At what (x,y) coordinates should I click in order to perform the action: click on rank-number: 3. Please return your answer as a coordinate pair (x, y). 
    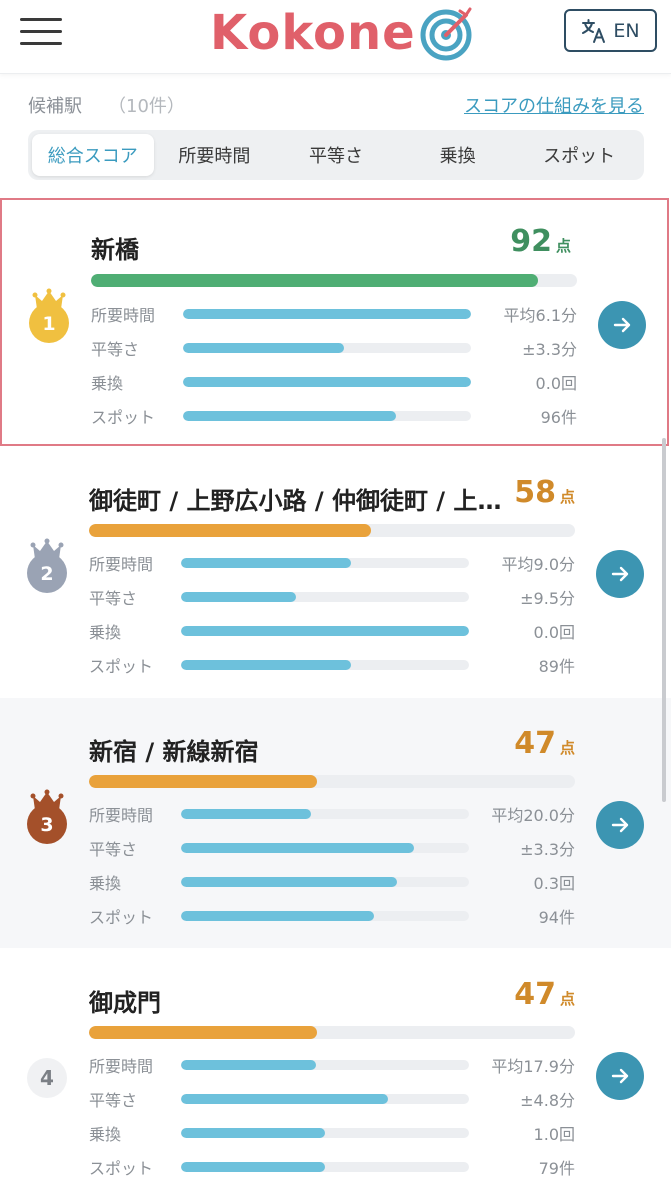
    Looking at the image, I should click on (46, 825).